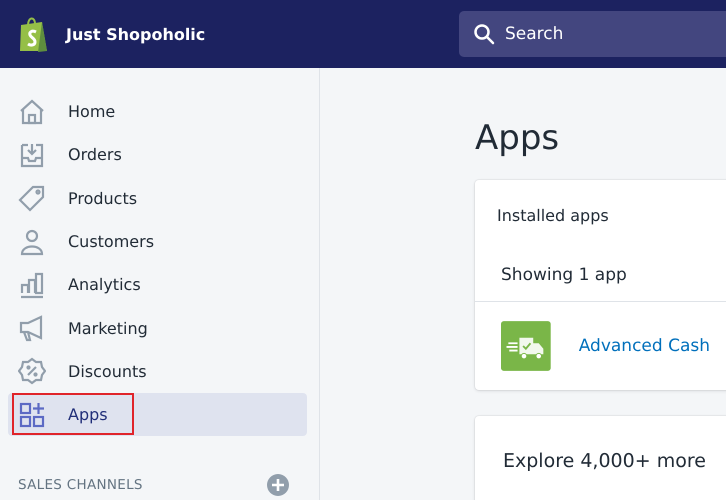 The width and height of the screenshot is (726, 500). What do you see at coordinates (157, 155) in the screenshot?
I see `sidebar-item: Orders` at bounding box center [157, 155].